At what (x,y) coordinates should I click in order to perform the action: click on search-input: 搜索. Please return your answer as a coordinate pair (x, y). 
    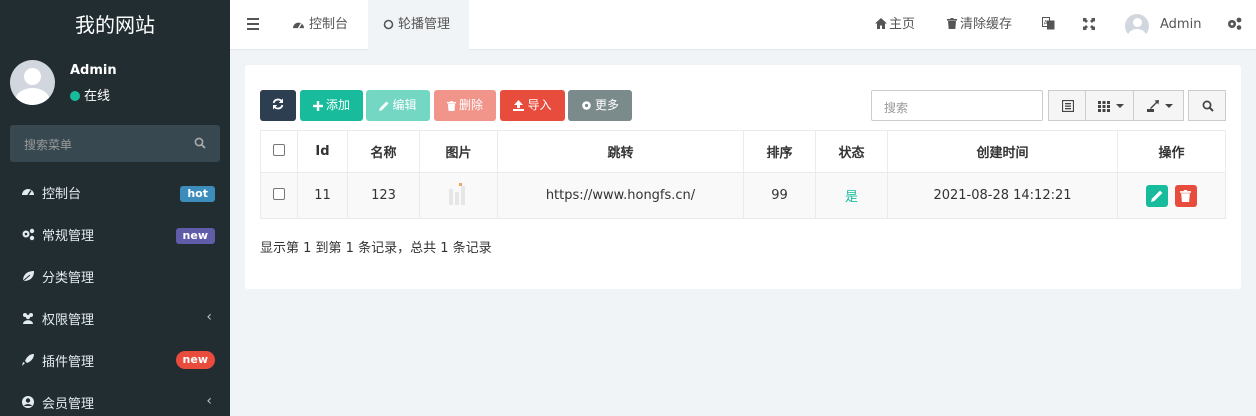
    Looking at the image, I should click on (957, 105).